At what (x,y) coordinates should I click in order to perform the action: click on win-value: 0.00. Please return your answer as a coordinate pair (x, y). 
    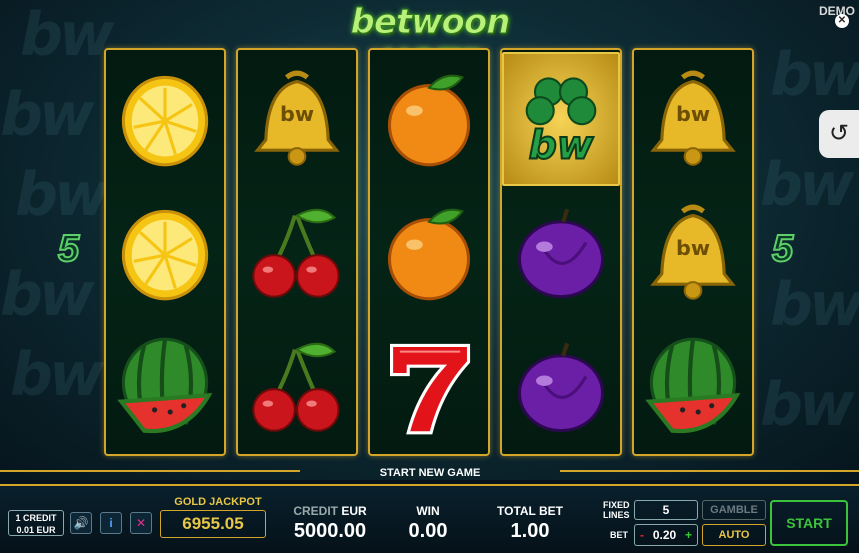
    Looking at the image, I should click on (428, 531).